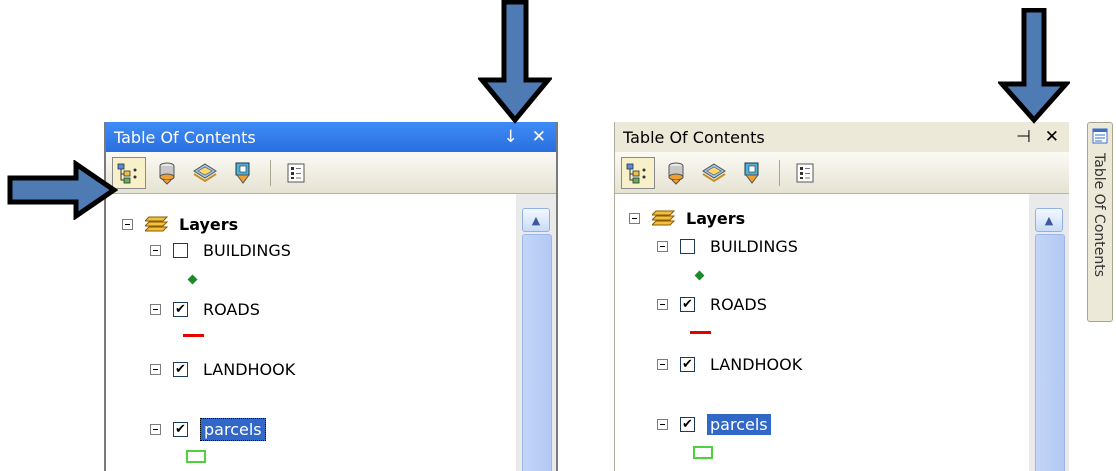  Describe the element at coordinates (511, 137) in the screenshot. I see `pin-icon: ↓` at that location.